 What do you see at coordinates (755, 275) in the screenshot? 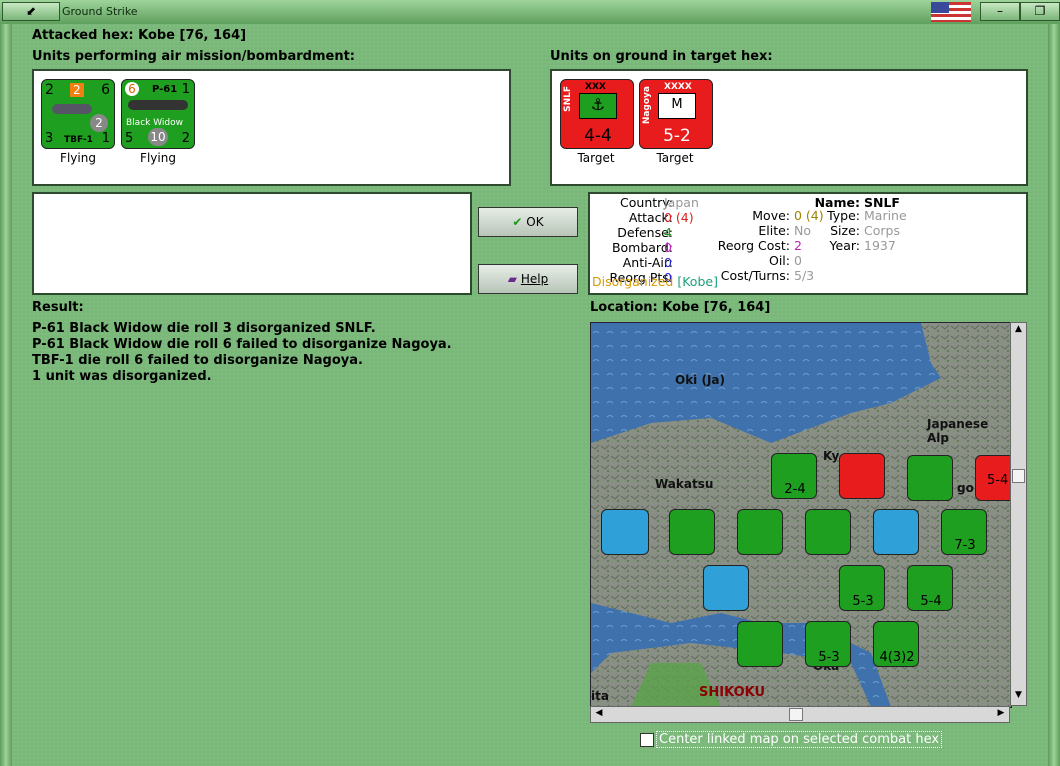
I see `cost-key: Cost/Turns:` at bounding box center [755, 275].